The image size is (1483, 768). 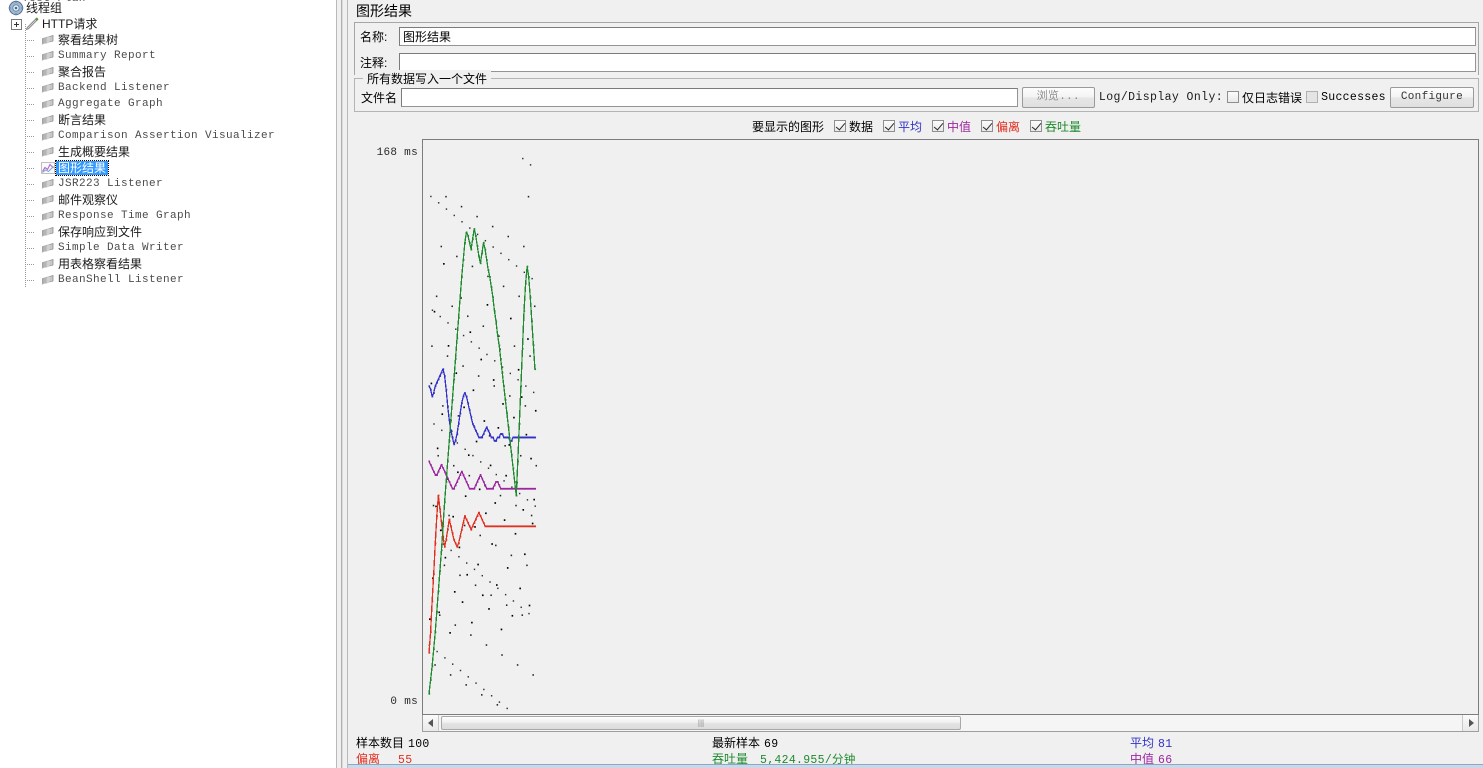 I want to click on stat-latest-sample-label: 最新样本, so click(x=736, y=743).